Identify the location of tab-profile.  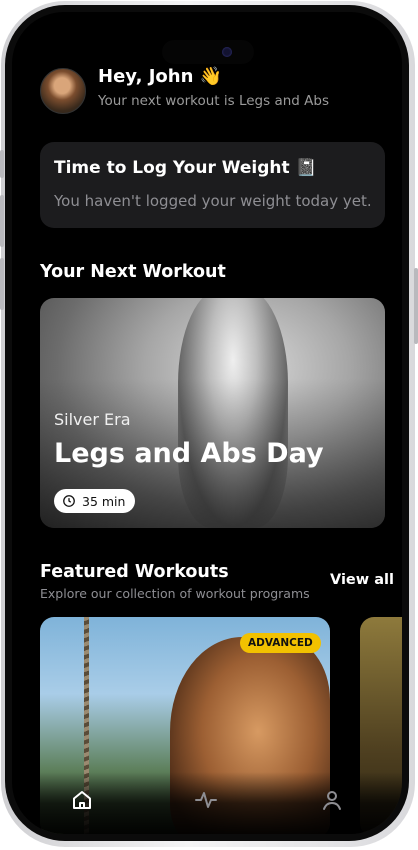
(332, 800).